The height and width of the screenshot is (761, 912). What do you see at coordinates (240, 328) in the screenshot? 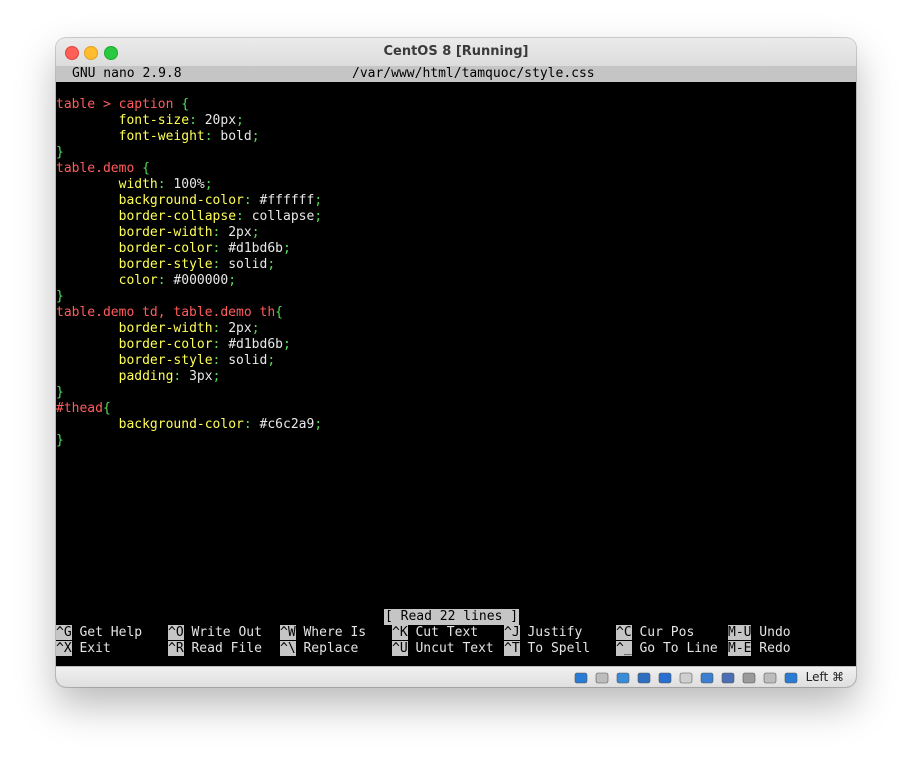
I see `css-value: 2px` at bounding box center [240, 328].